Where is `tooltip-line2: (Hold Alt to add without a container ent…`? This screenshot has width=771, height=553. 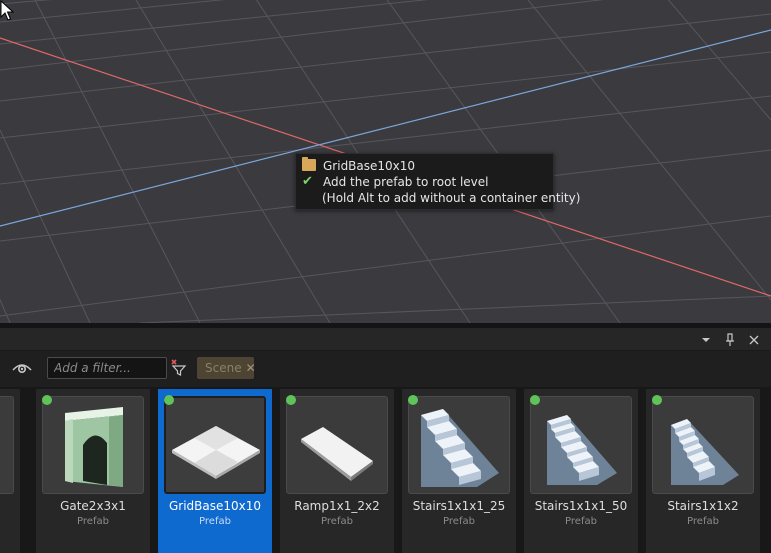
tooltip-line2: (Hold Alt to add without a container ent… is located at coordinates (451, 198).